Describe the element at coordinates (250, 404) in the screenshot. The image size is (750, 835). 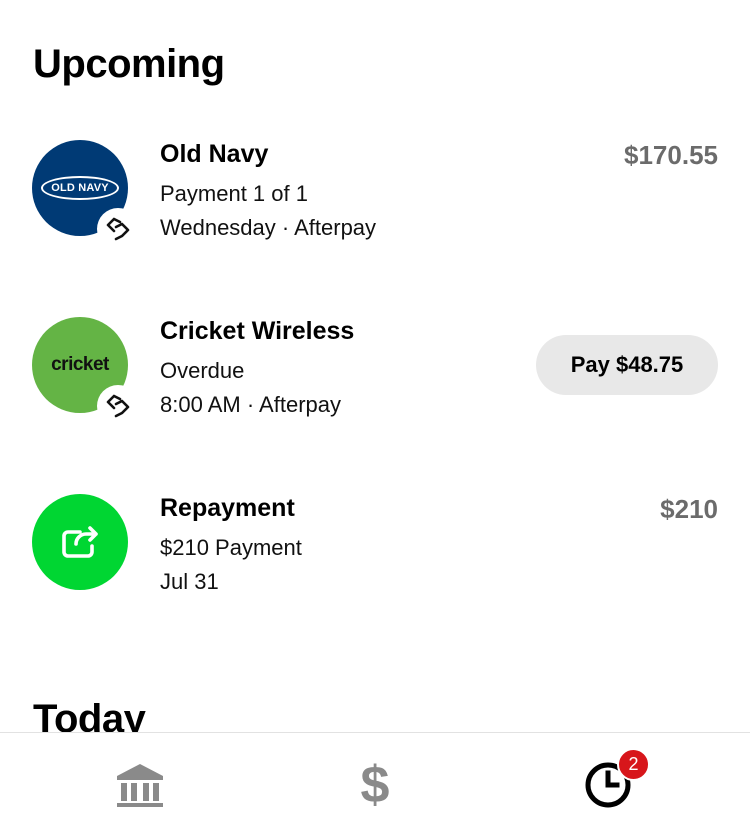
I see `payment-date: 8:00 AM · Afterpay` at that location.